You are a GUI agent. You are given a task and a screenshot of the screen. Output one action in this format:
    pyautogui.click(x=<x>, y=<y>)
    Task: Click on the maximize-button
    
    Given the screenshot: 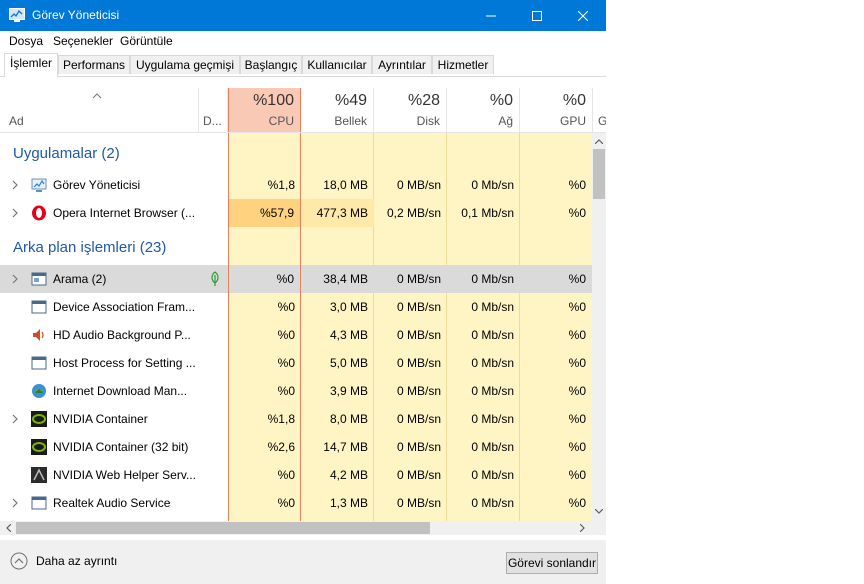 What is the action you would take?
    pyautogui.click(x=537, y=15)
    